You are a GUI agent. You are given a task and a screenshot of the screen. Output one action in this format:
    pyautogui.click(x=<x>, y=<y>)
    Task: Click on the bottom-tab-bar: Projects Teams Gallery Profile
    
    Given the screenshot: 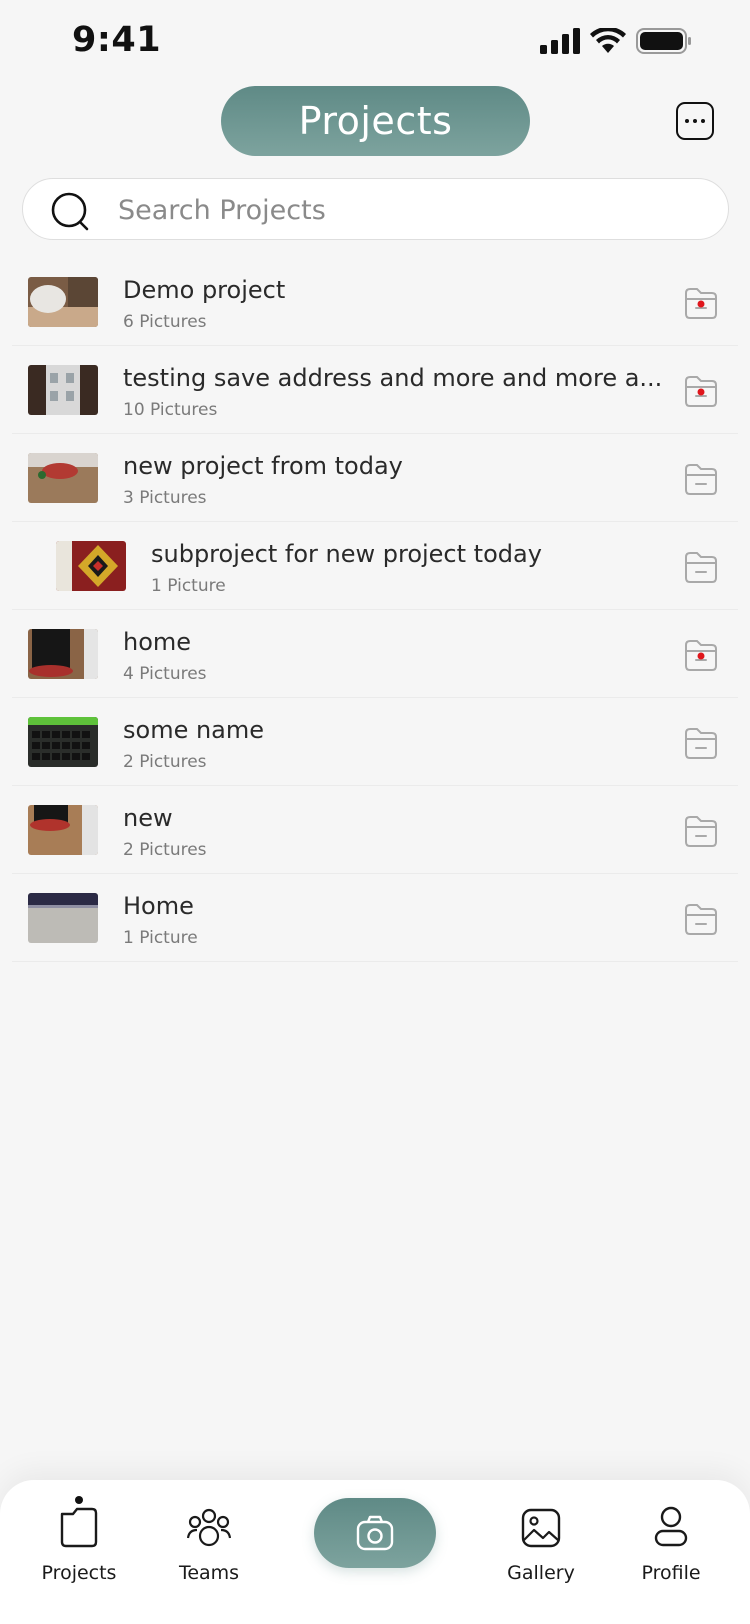 What is the action you would take?
    pyautogui.click(x=375, y=1552)
    